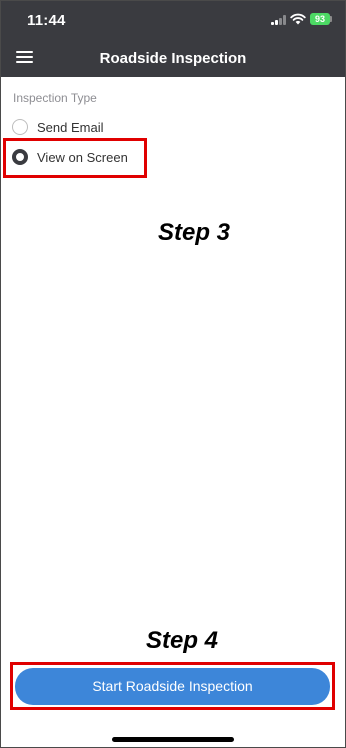  Describe the element at coordinates (70, 127) in the screenshot. I see `radio-option-label: Send Email` at that location.